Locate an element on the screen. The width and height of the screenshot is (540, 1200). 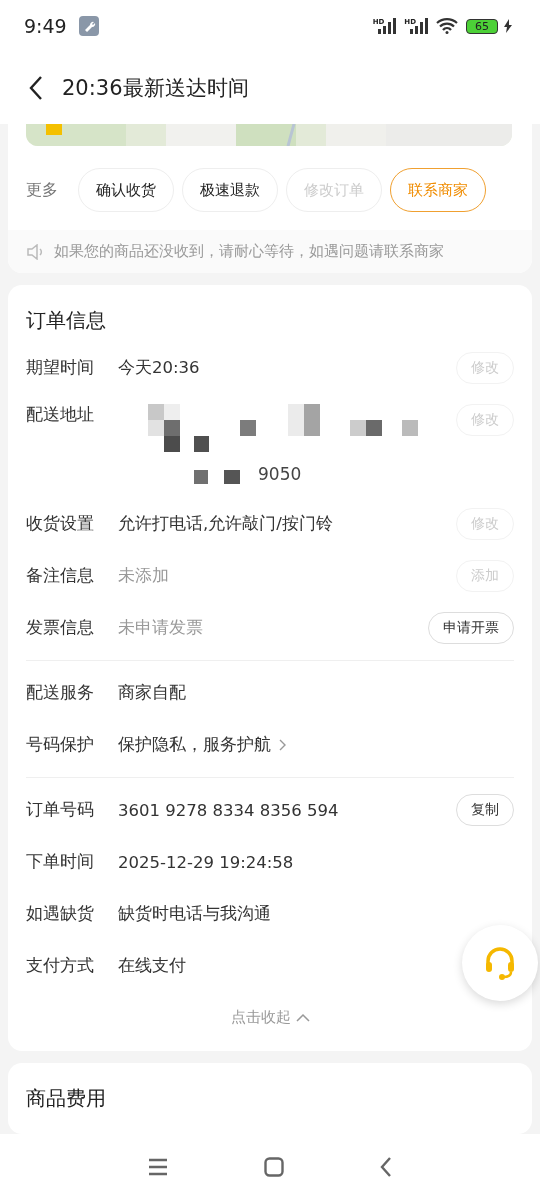
more-label: 更多 is located at coordinates (42, 190).